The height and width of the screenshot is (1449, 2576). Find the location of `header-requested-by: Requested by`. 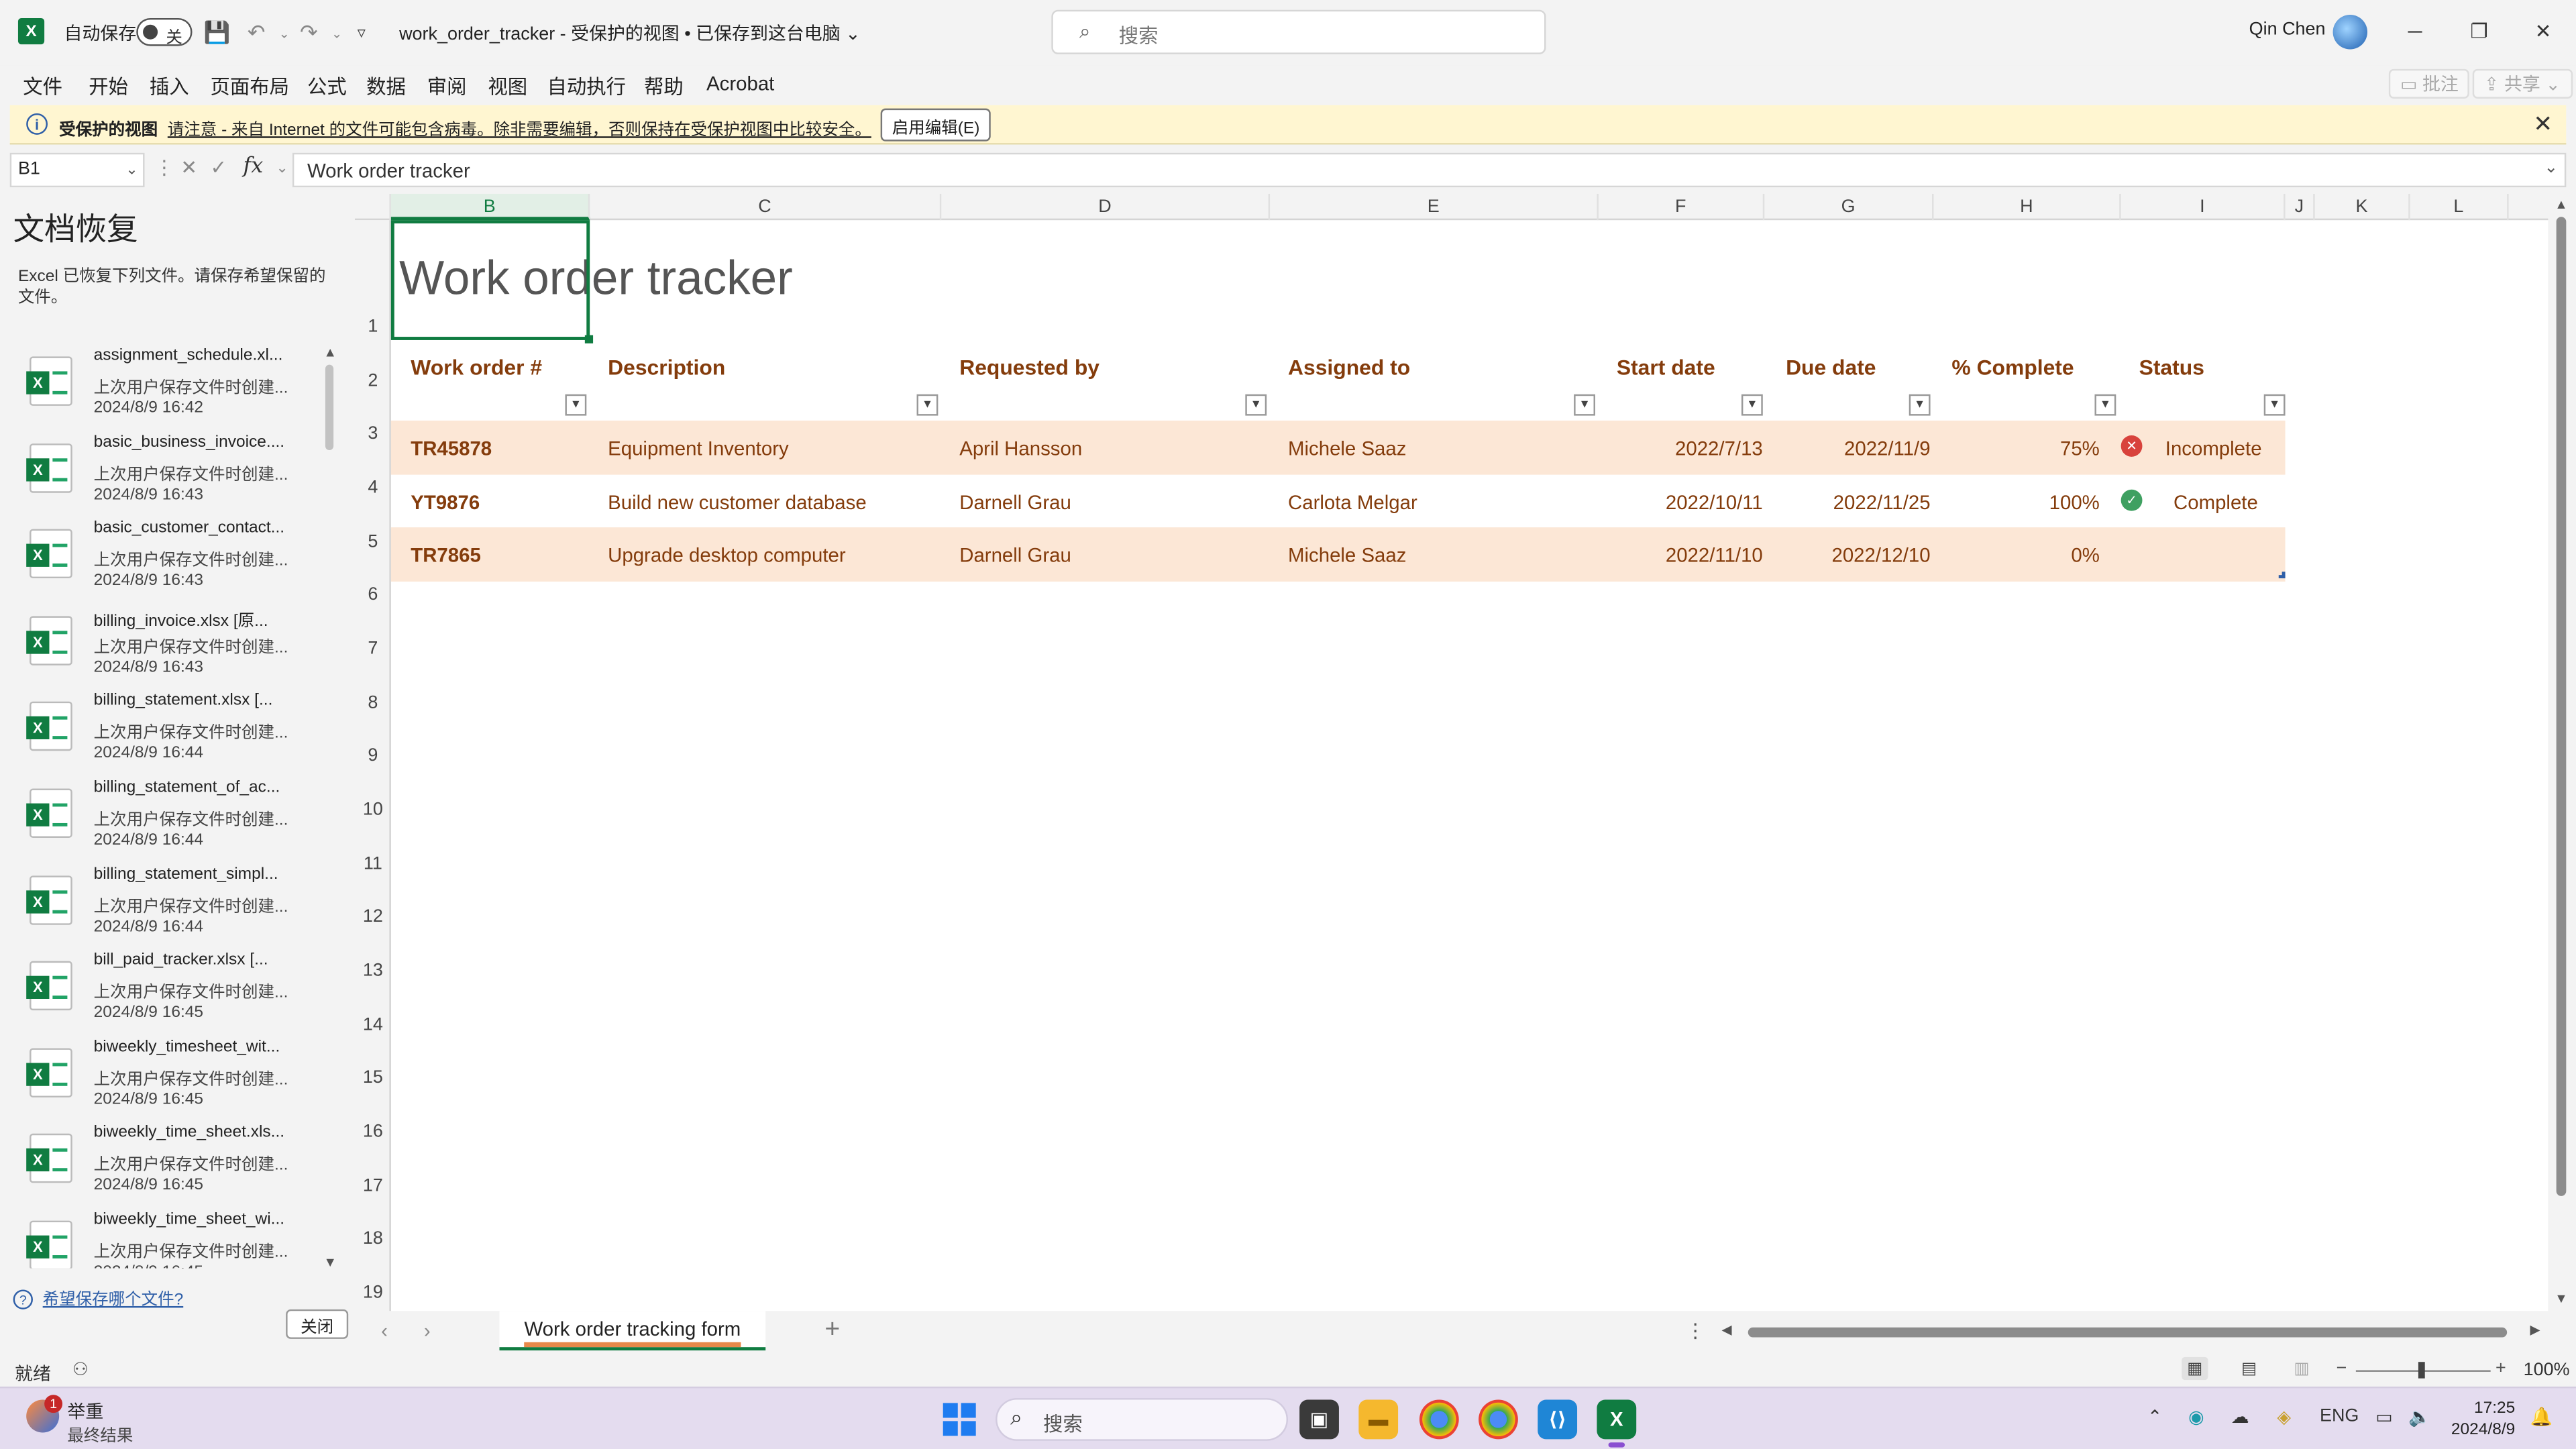

header-requested-by: Requested by is located at coordinates (1029, 367).